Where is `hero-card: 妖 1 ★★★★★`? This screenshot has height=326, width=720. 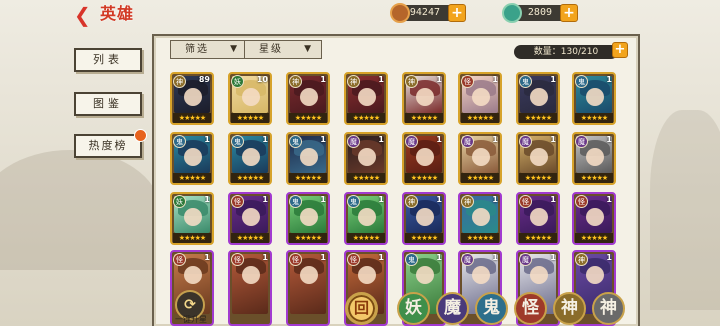
hero-card: 妖 1 ★★★★★ is located at coordinates (192, 218).